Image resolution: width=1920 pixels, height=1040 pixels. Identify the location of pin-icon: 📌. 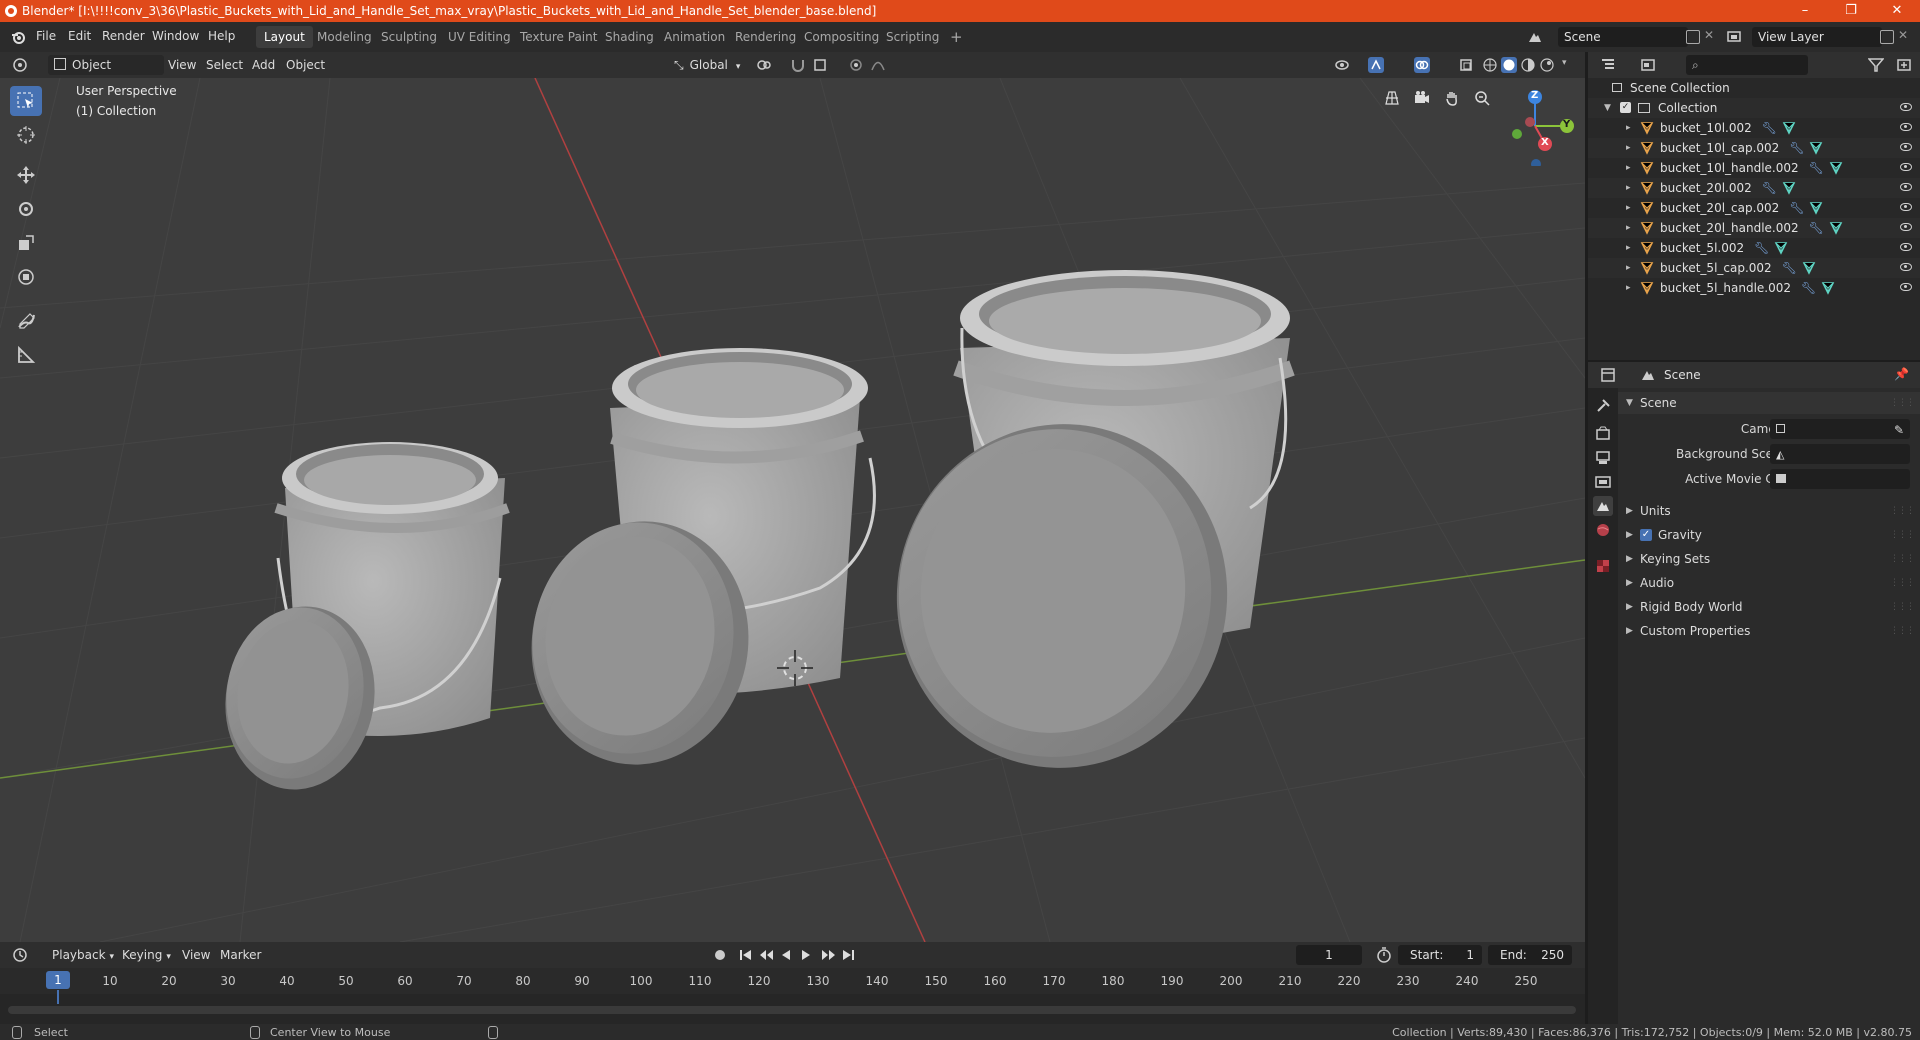
(1901, 374).